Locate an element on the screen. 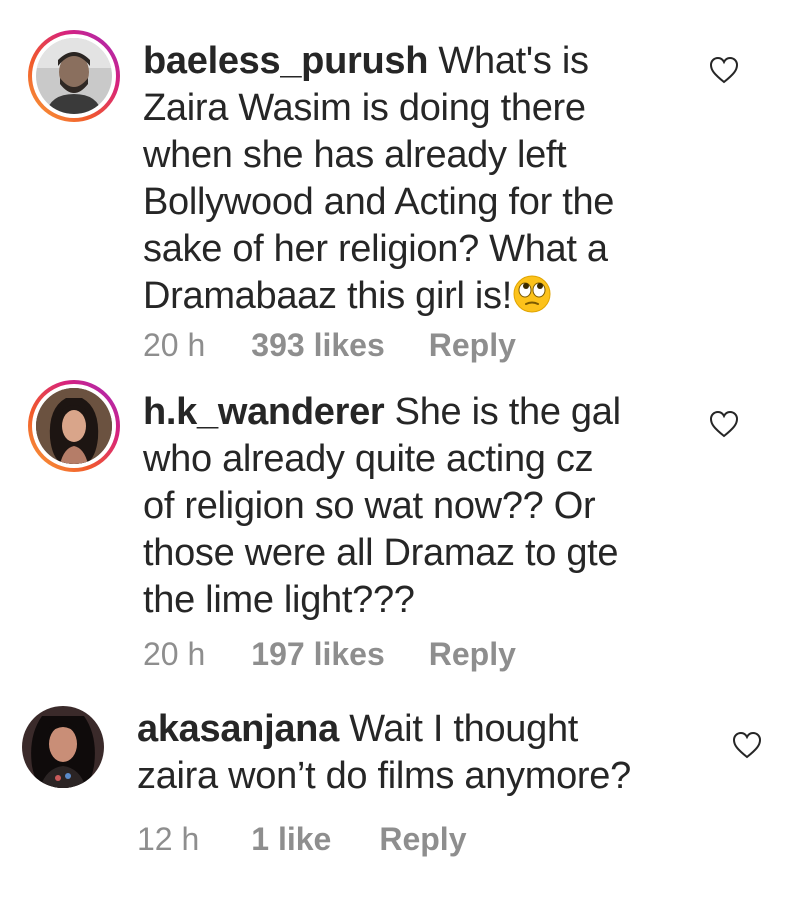 The height and width of the screenshot is (920, 800). username-link: baeless_purush is located at coordinates (285, 61).